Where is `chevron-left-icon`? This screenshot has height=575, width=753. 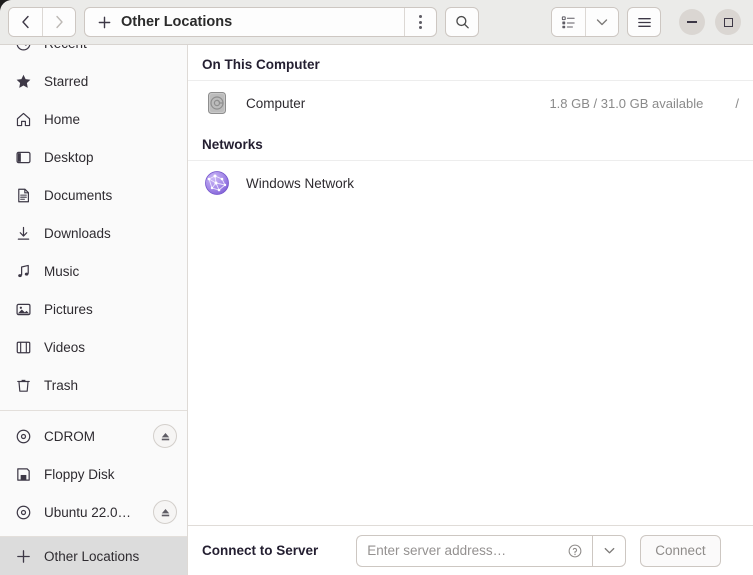
chevron-left-icon is located at coordinates (25, 22).